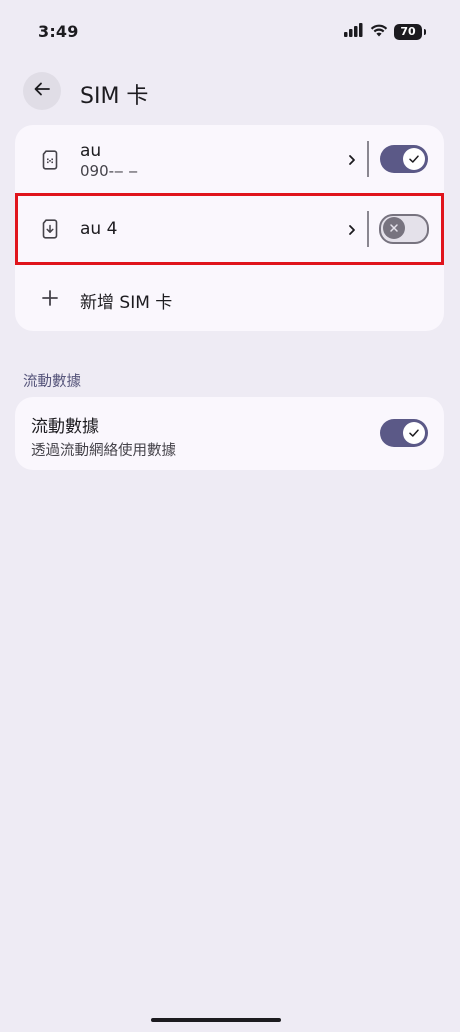 This screenshot has width=460, height=1032. Describe the element at coordinates (126, 303) in the screenshot. I see `add-sim-label: 新增 SIM 卡` at that location.